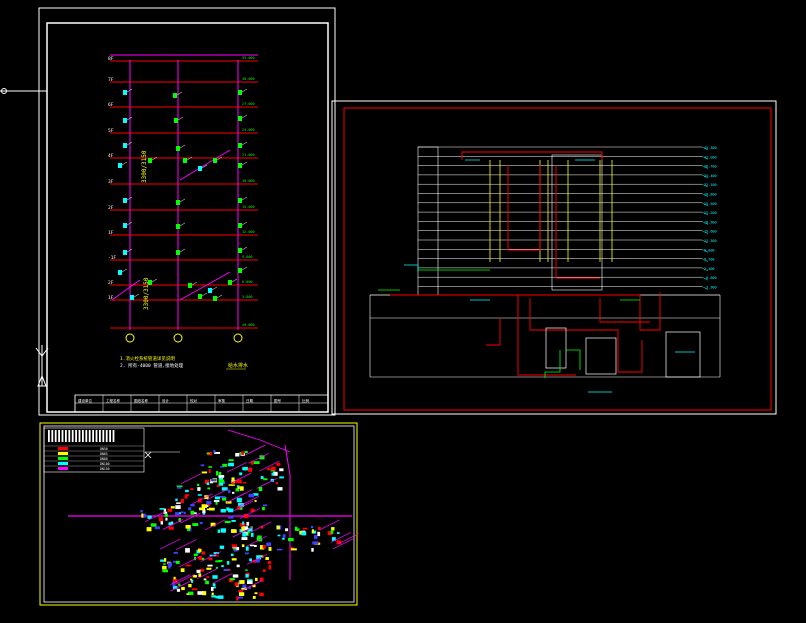  I want to click on floor-label: 4F, so click(111, 156).